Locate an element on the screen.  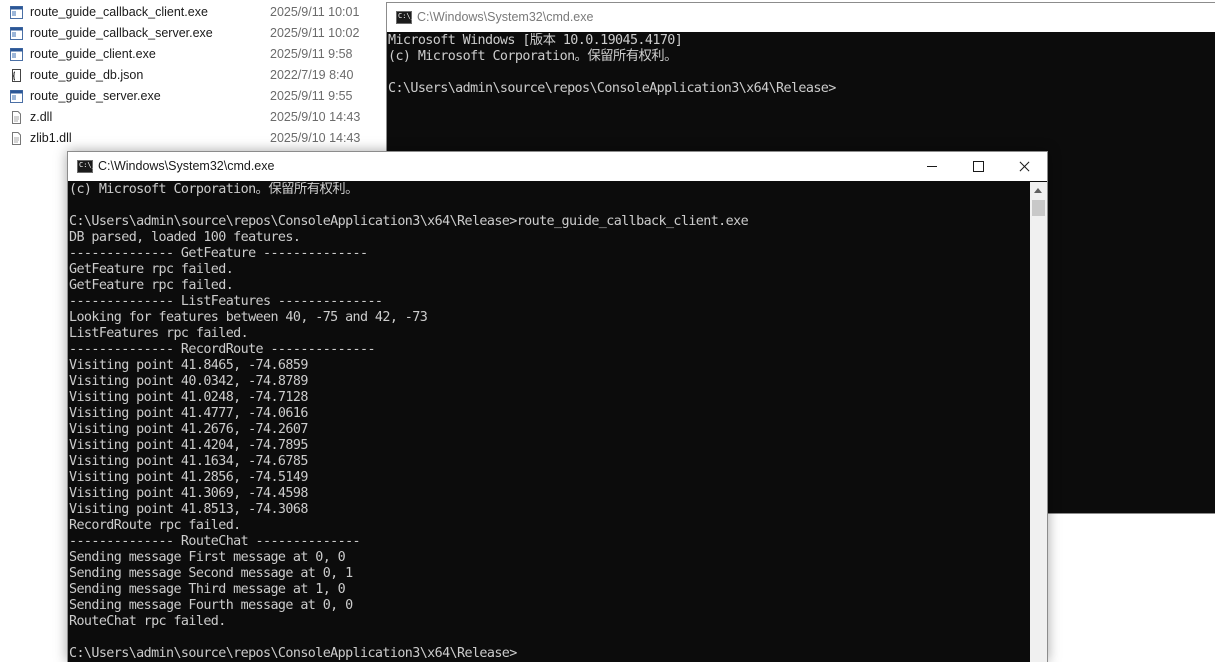
console-line: Visiting point 41.8465, -74.6859 is located at coordinates (188, 365).